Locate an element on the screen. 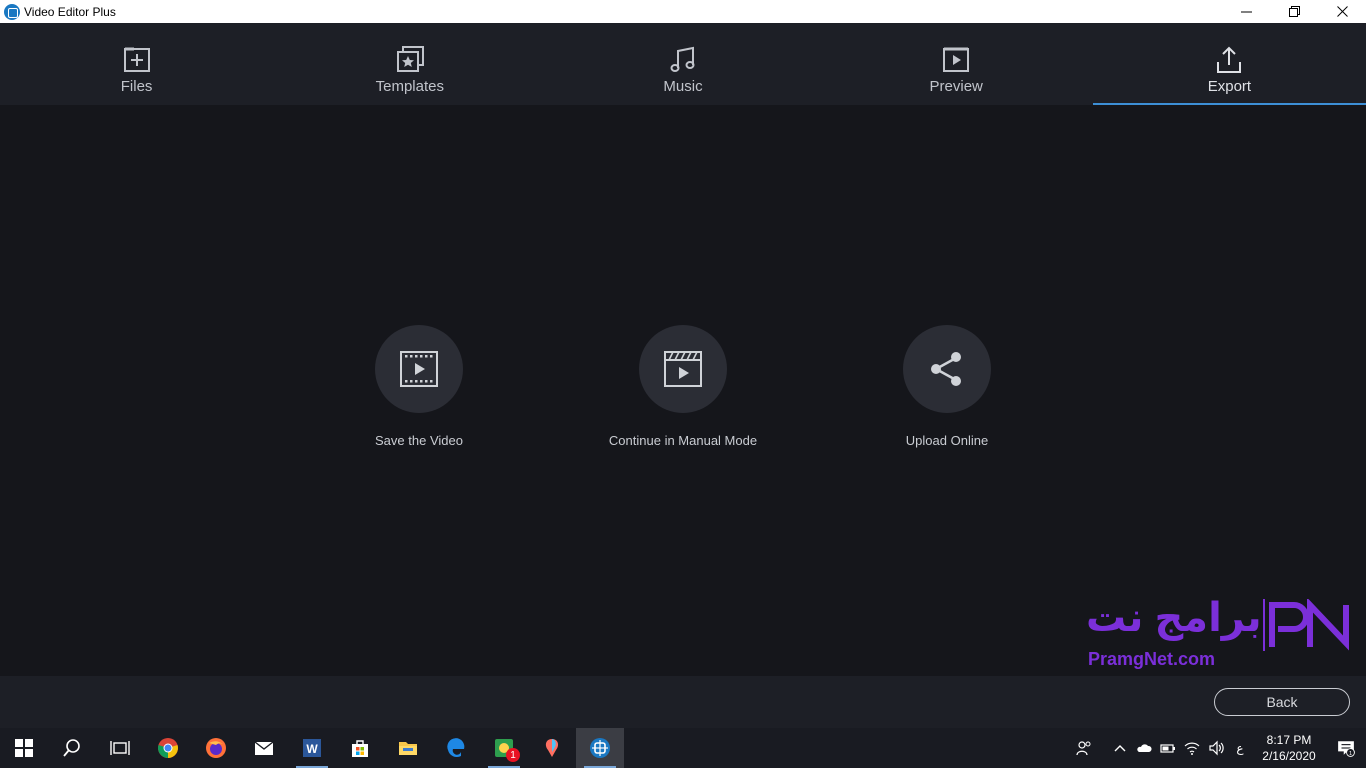 Image resolution: width=1366 pixels, height=768 pixels. wifi-icon is located at coordinates (1192, 748).